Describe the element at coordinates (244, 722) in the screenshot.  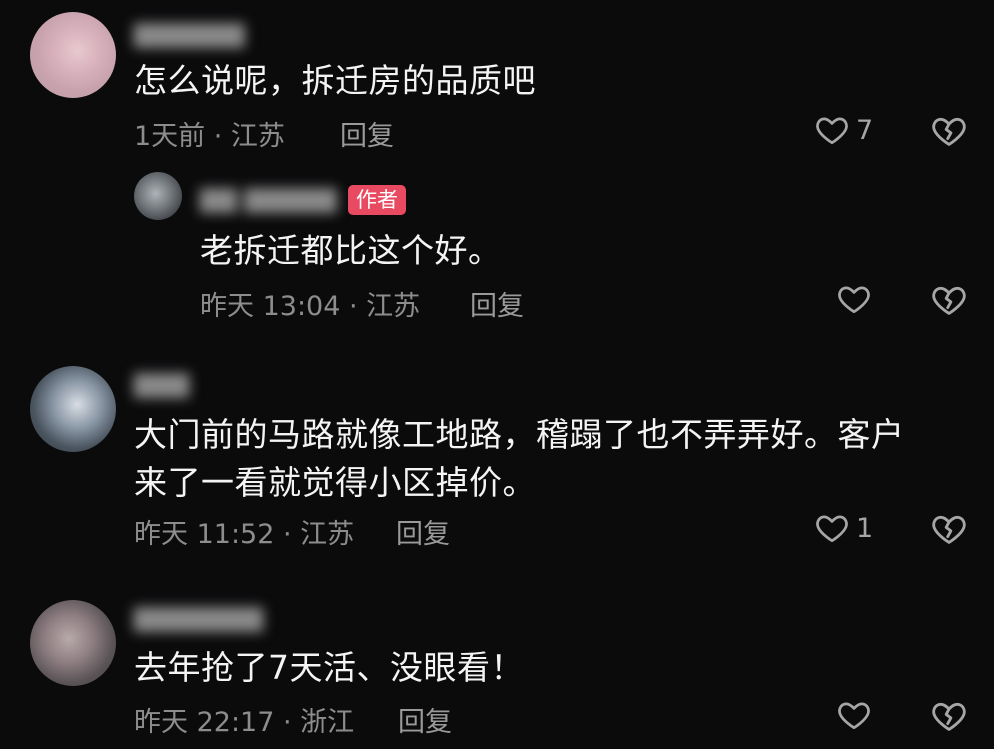
I see `comment-meta: 昨天 22:17 · 浙江` at that location.